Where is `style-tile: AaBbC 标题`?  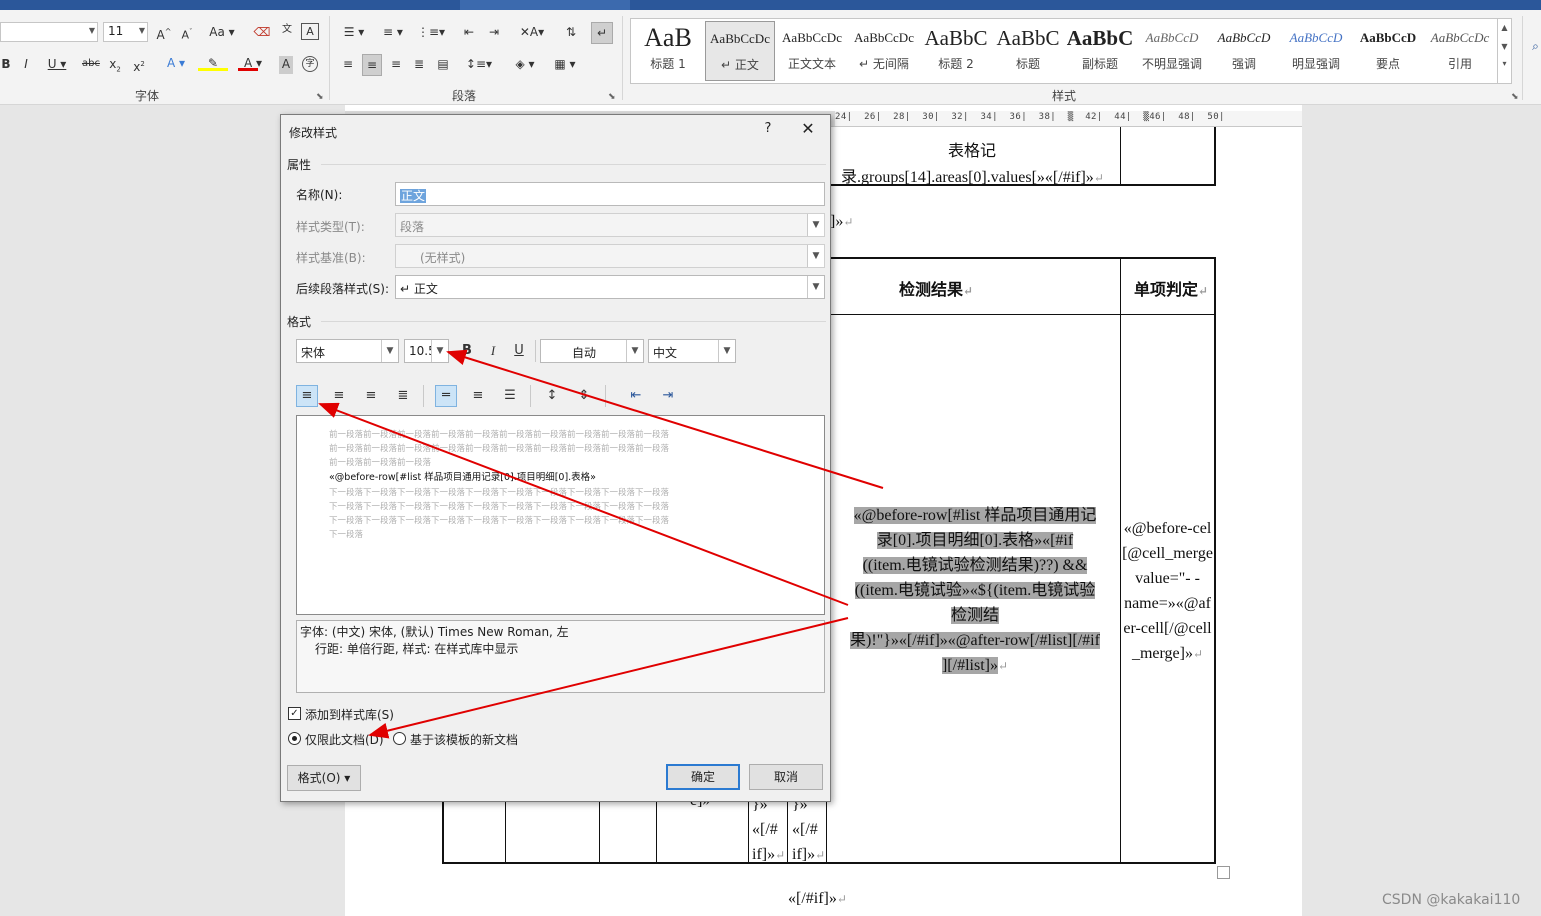 style-tile: AaBbC 标题 is located at coordinates (1028, 51).